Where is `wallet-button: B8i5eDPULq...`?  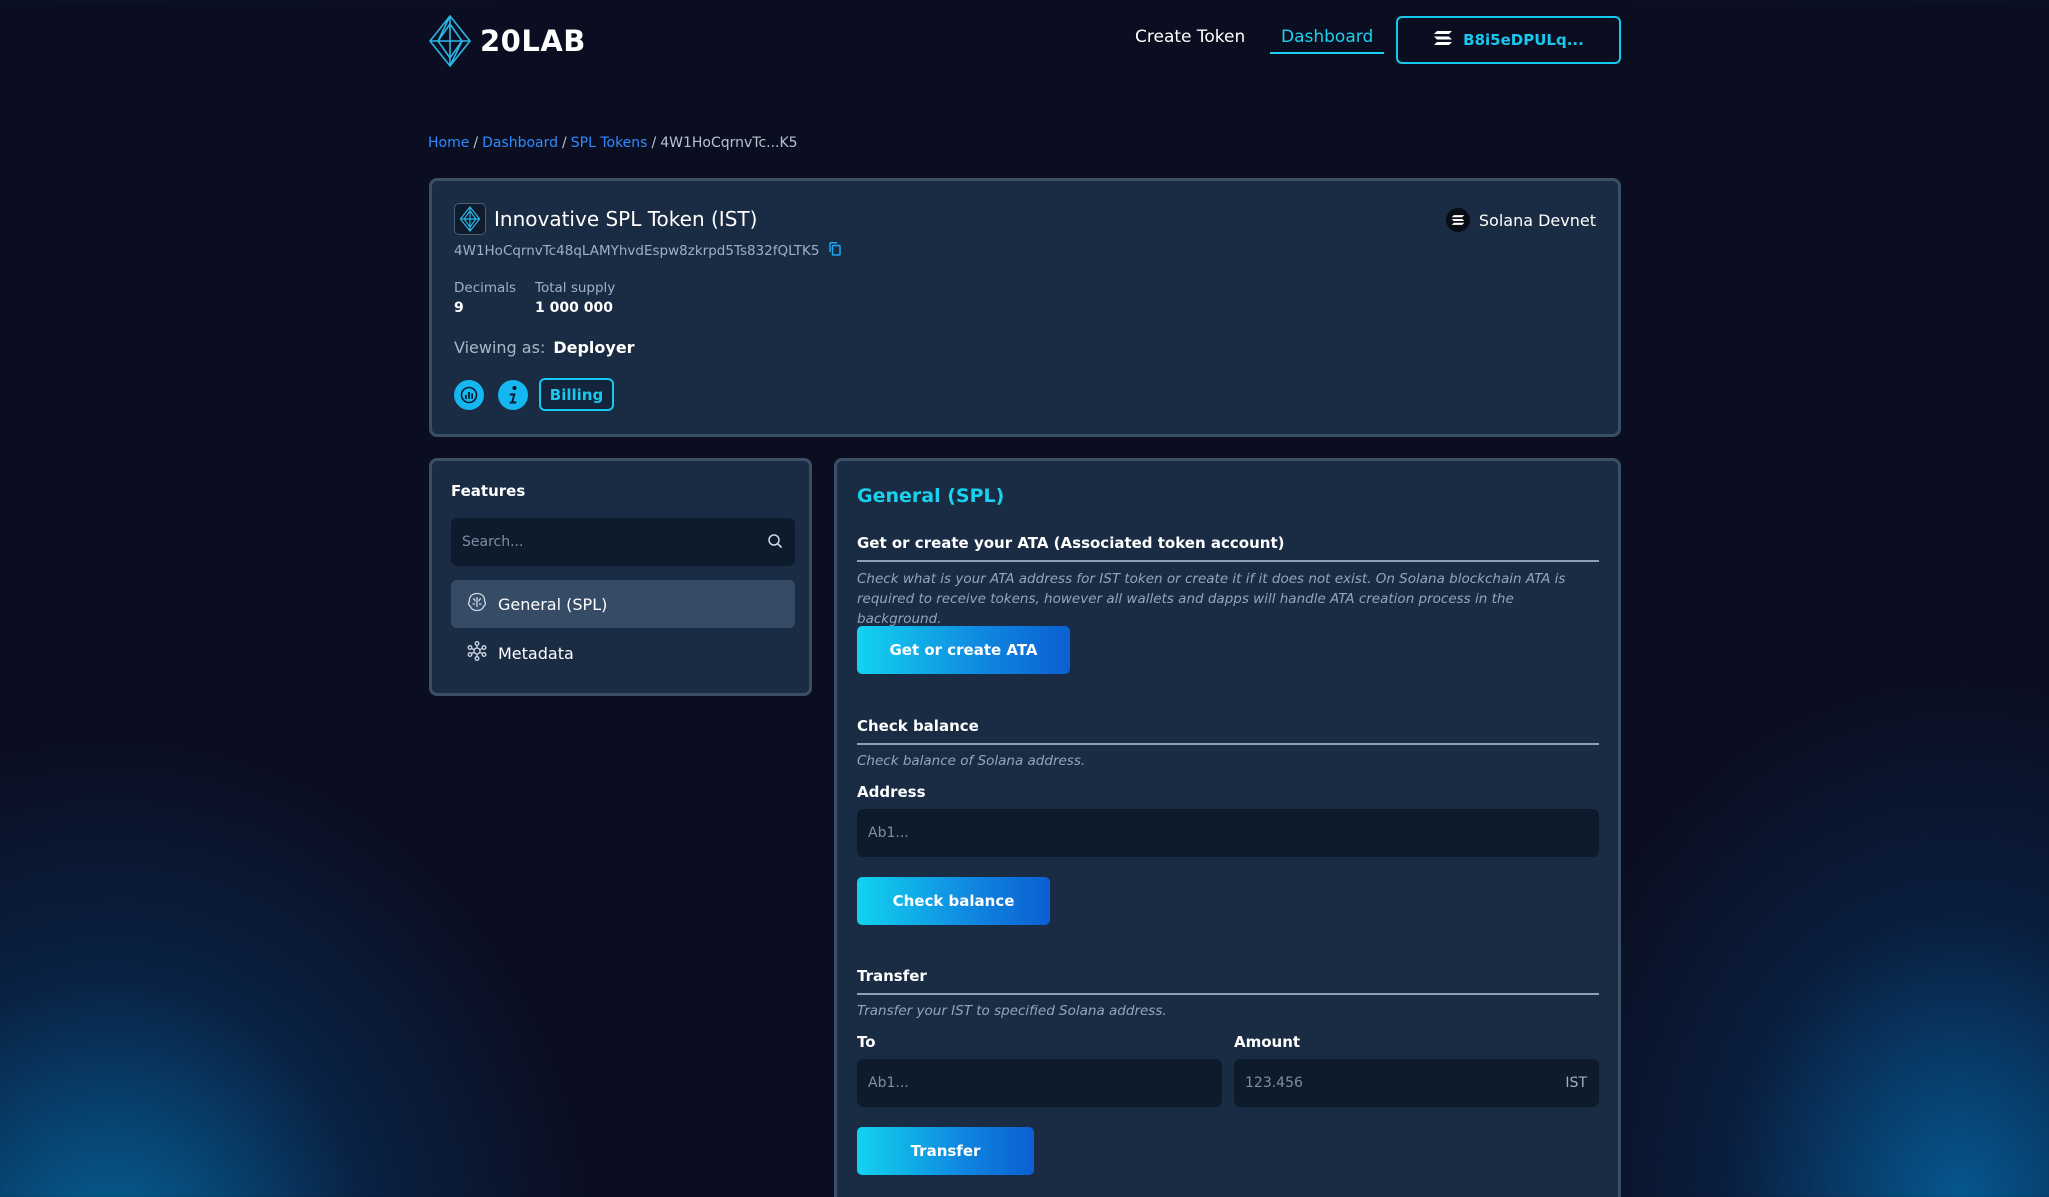
wallet-button: B8i5eDPULq... is located at coordinates (1508, 40).